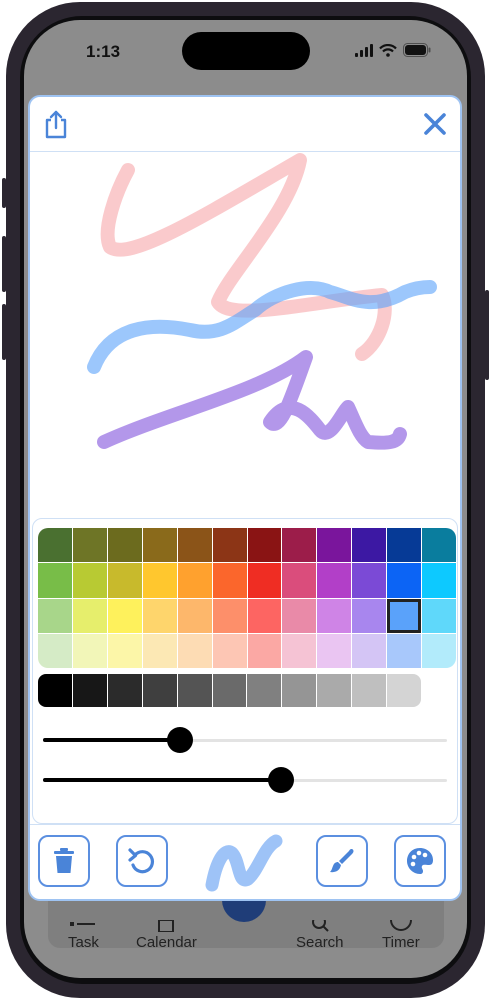  I want to click on color-grid, so click(247, 598).